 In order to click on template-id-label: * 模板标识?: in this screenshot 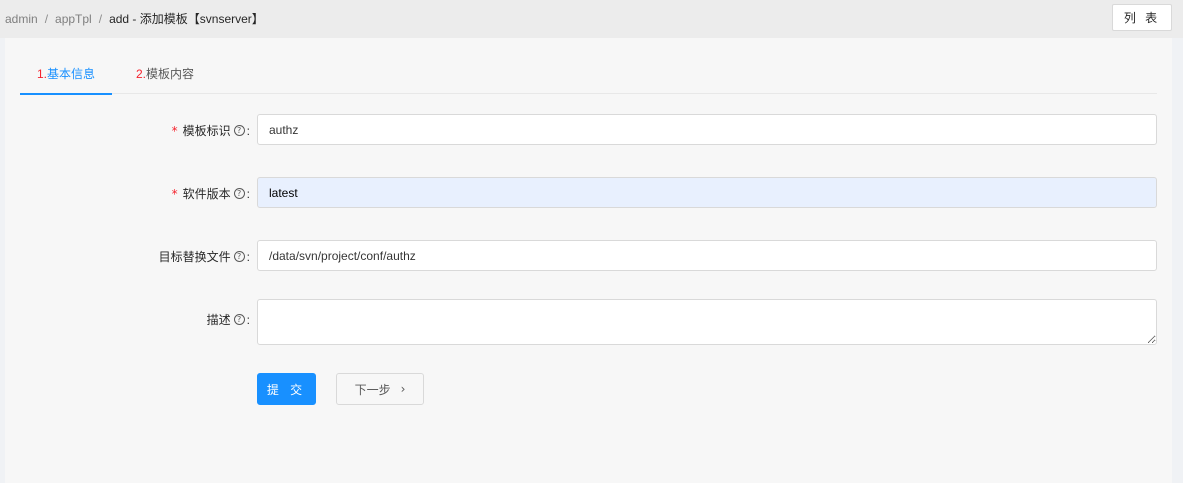, I will do `click(210, 131)`.